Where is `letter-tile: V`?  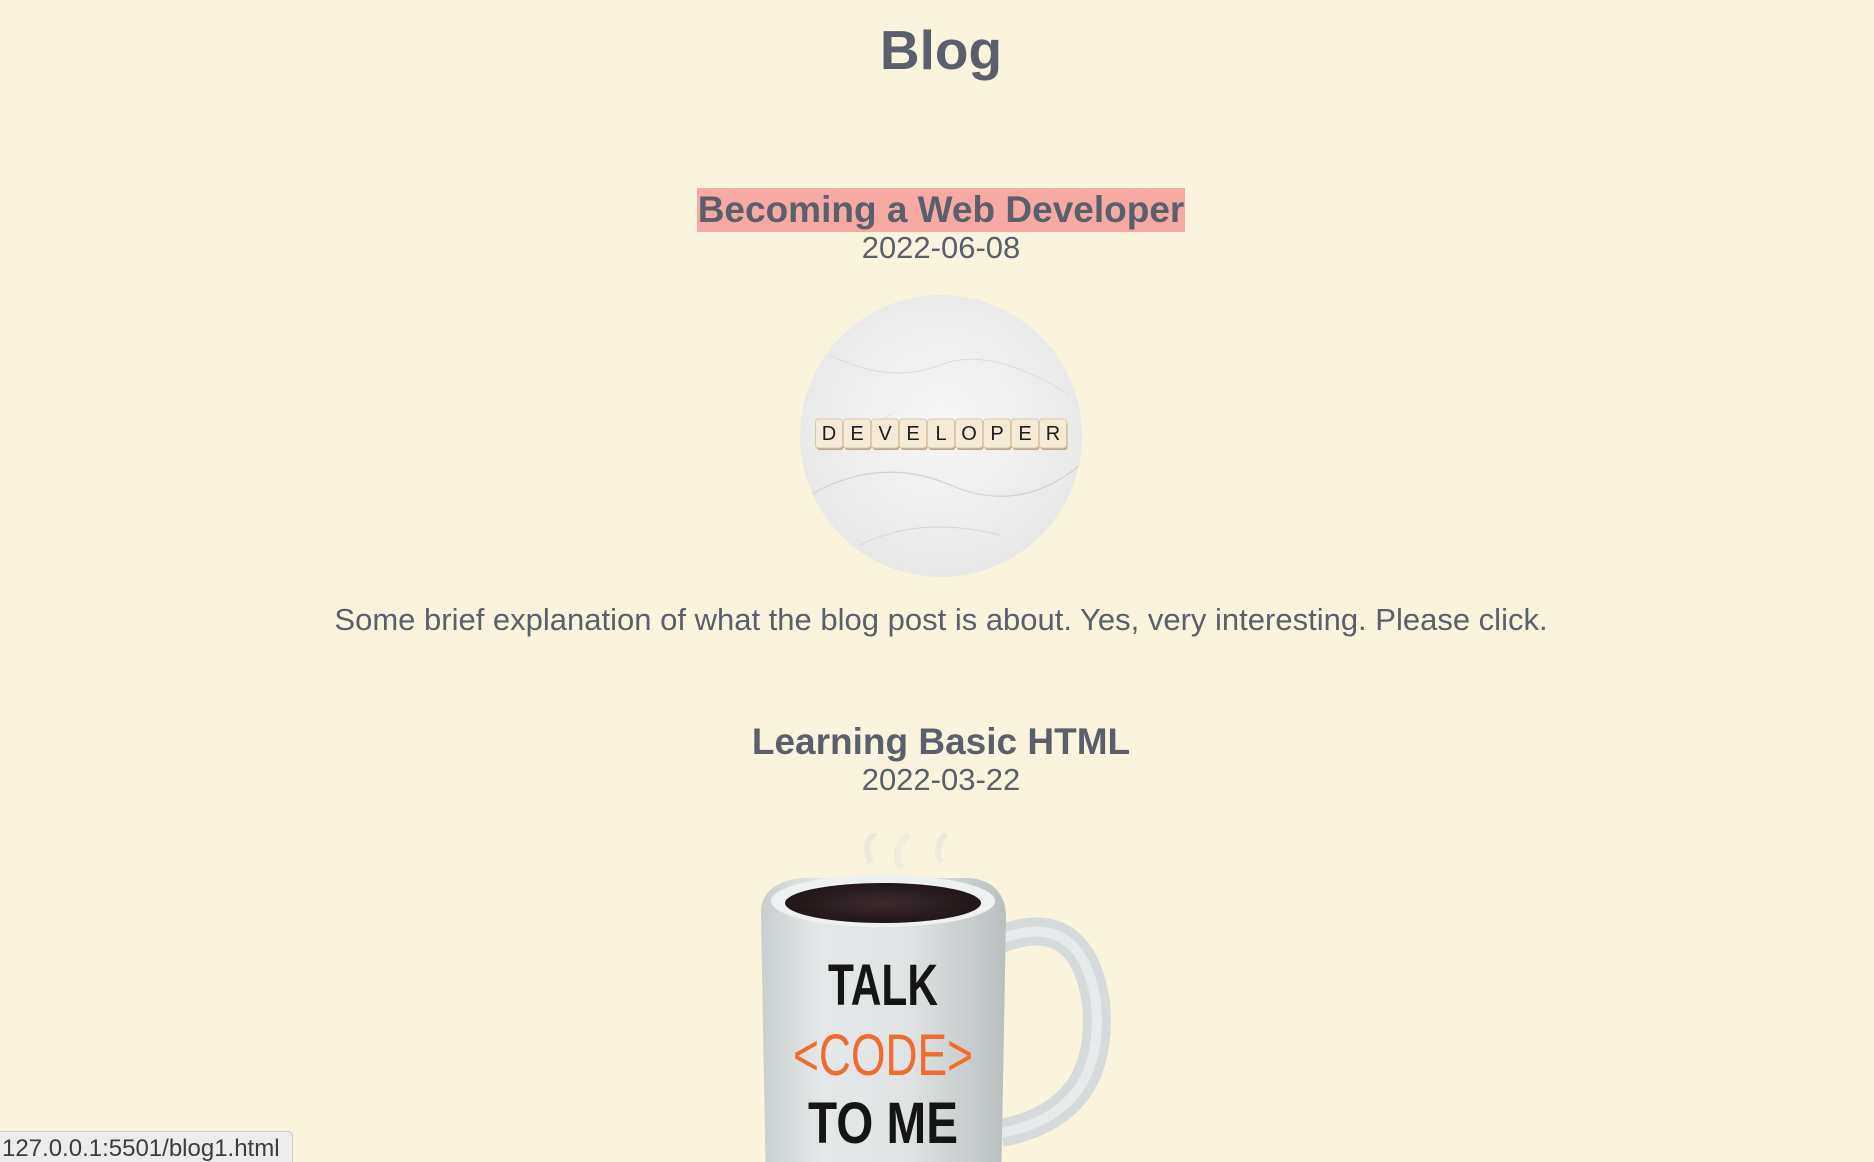
letter-tile: V is located at coordinates (885, 434).